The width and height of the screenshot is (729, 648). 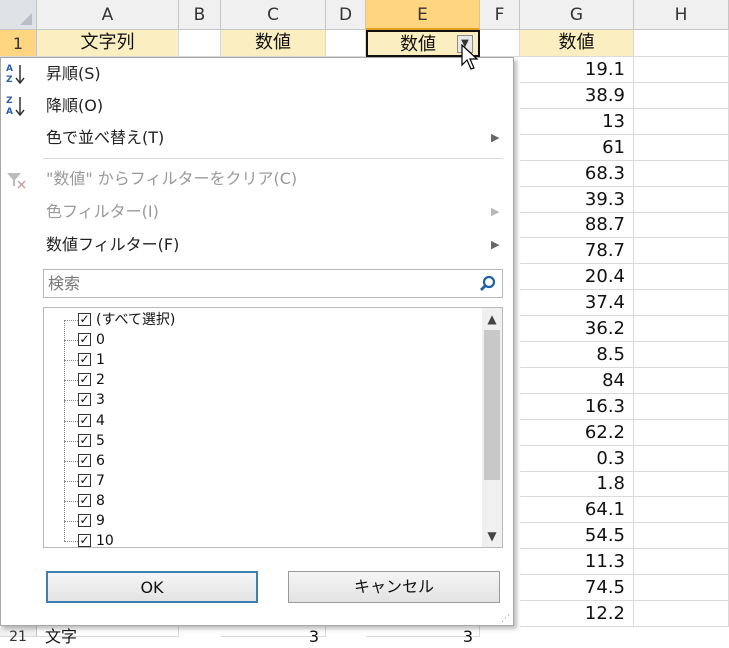 I want to click on list-scrollbar: ▲ ▼, so click(x=492, y=427).